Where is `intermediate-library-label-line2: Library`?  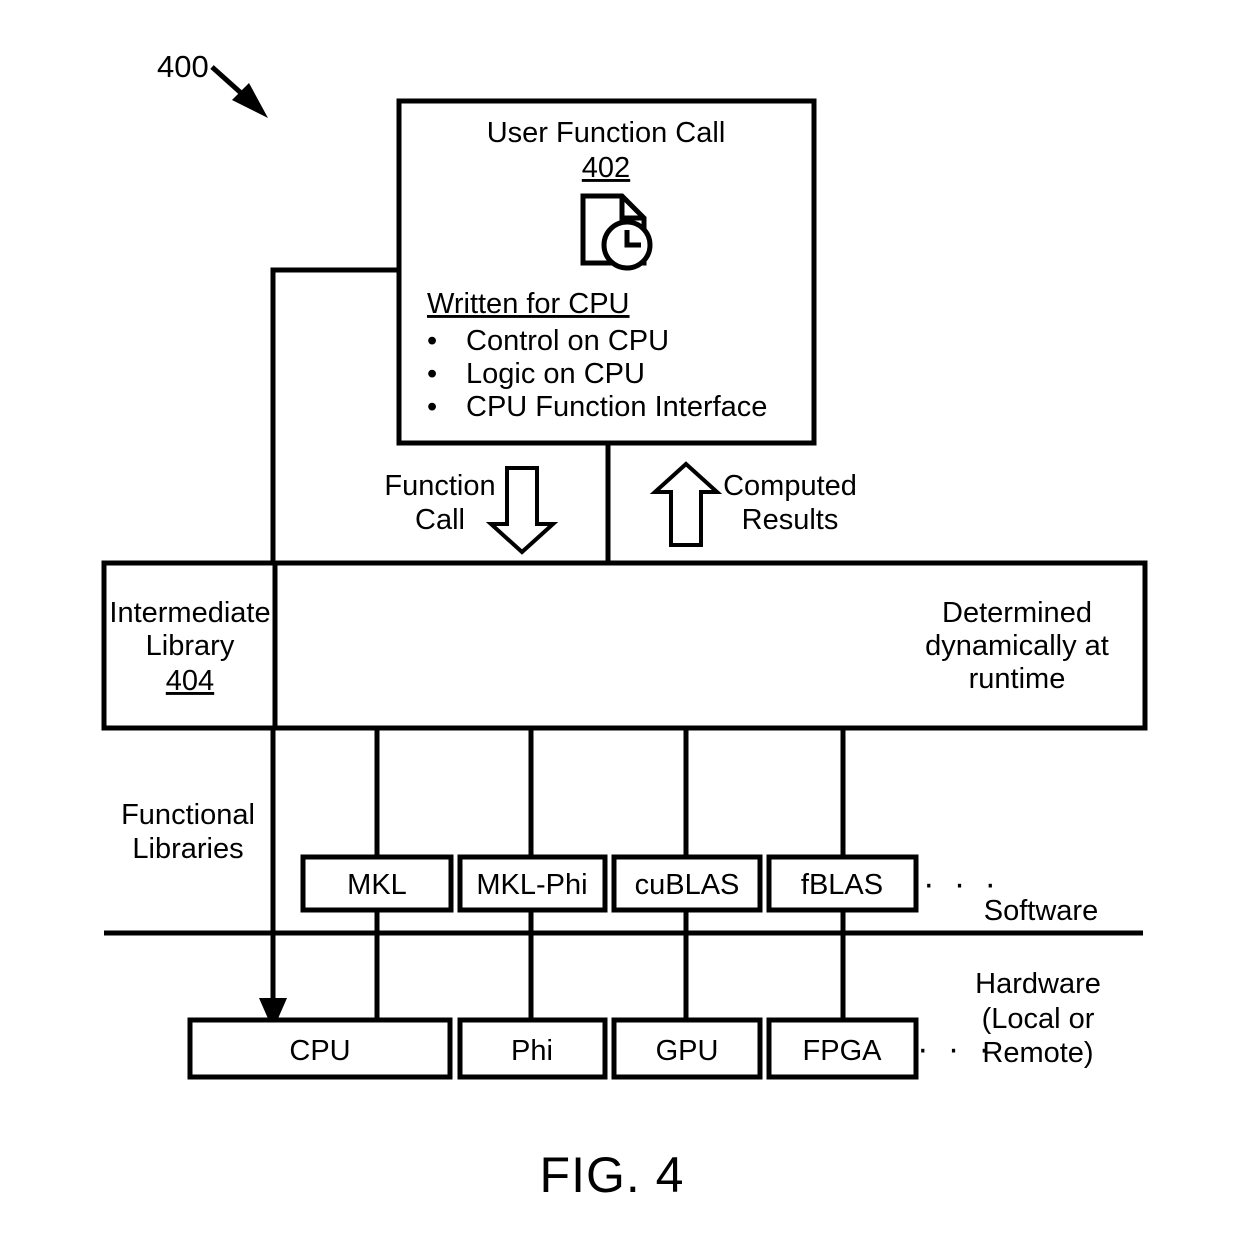
intermediate-library-label-line2: Library is located at coordinates (190, 646).